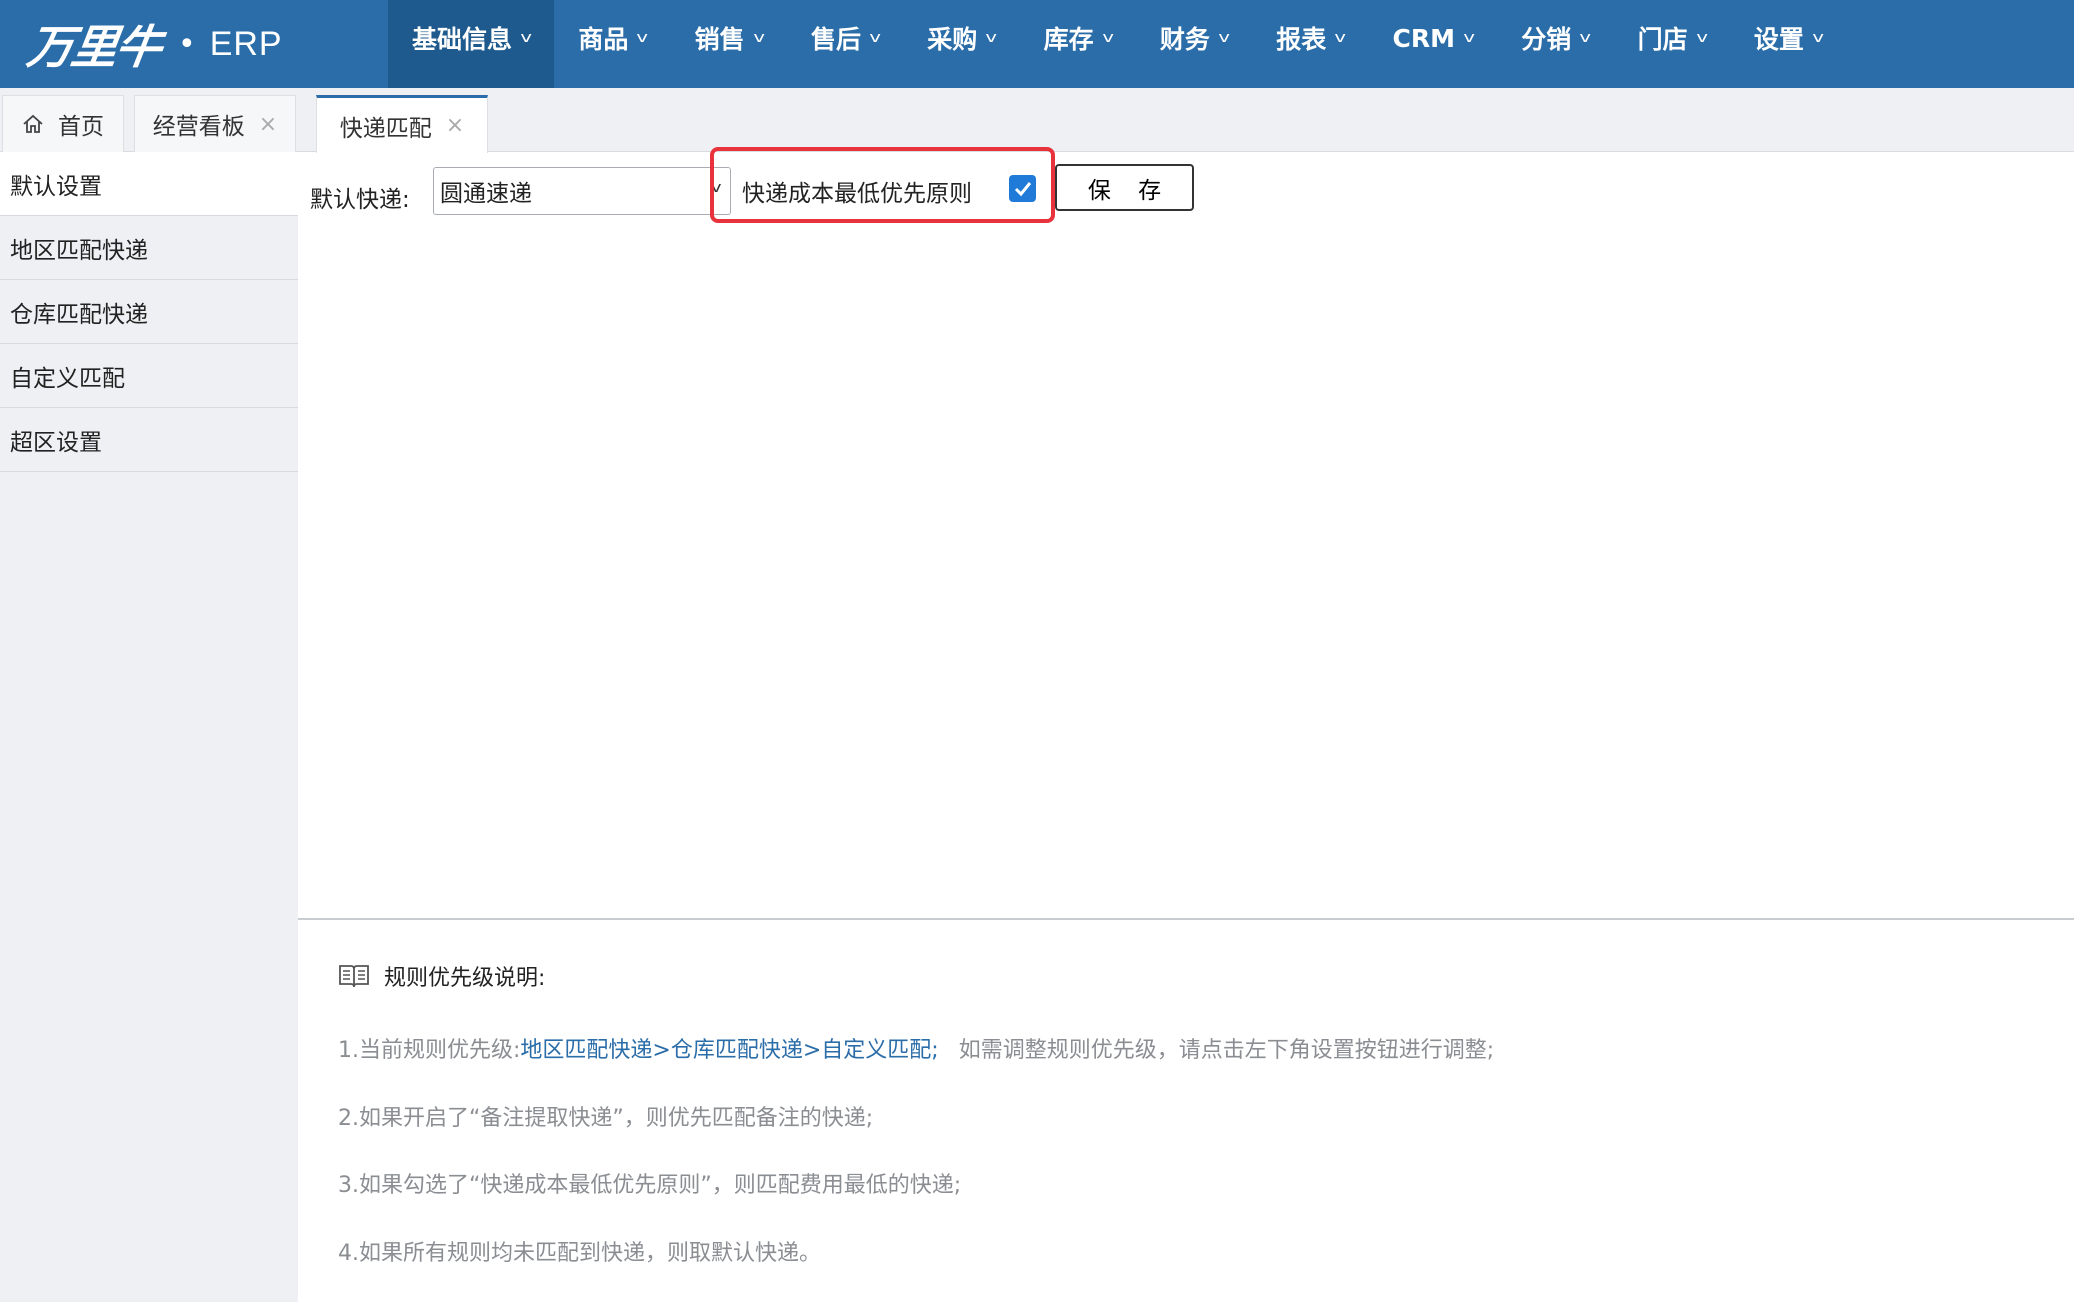 This screenshot has height=1302, width=2074. Describe the element at coordinates (471, 44) in the screenshot. I see `nav-item-basic-info: 基础信息 v` at that location.